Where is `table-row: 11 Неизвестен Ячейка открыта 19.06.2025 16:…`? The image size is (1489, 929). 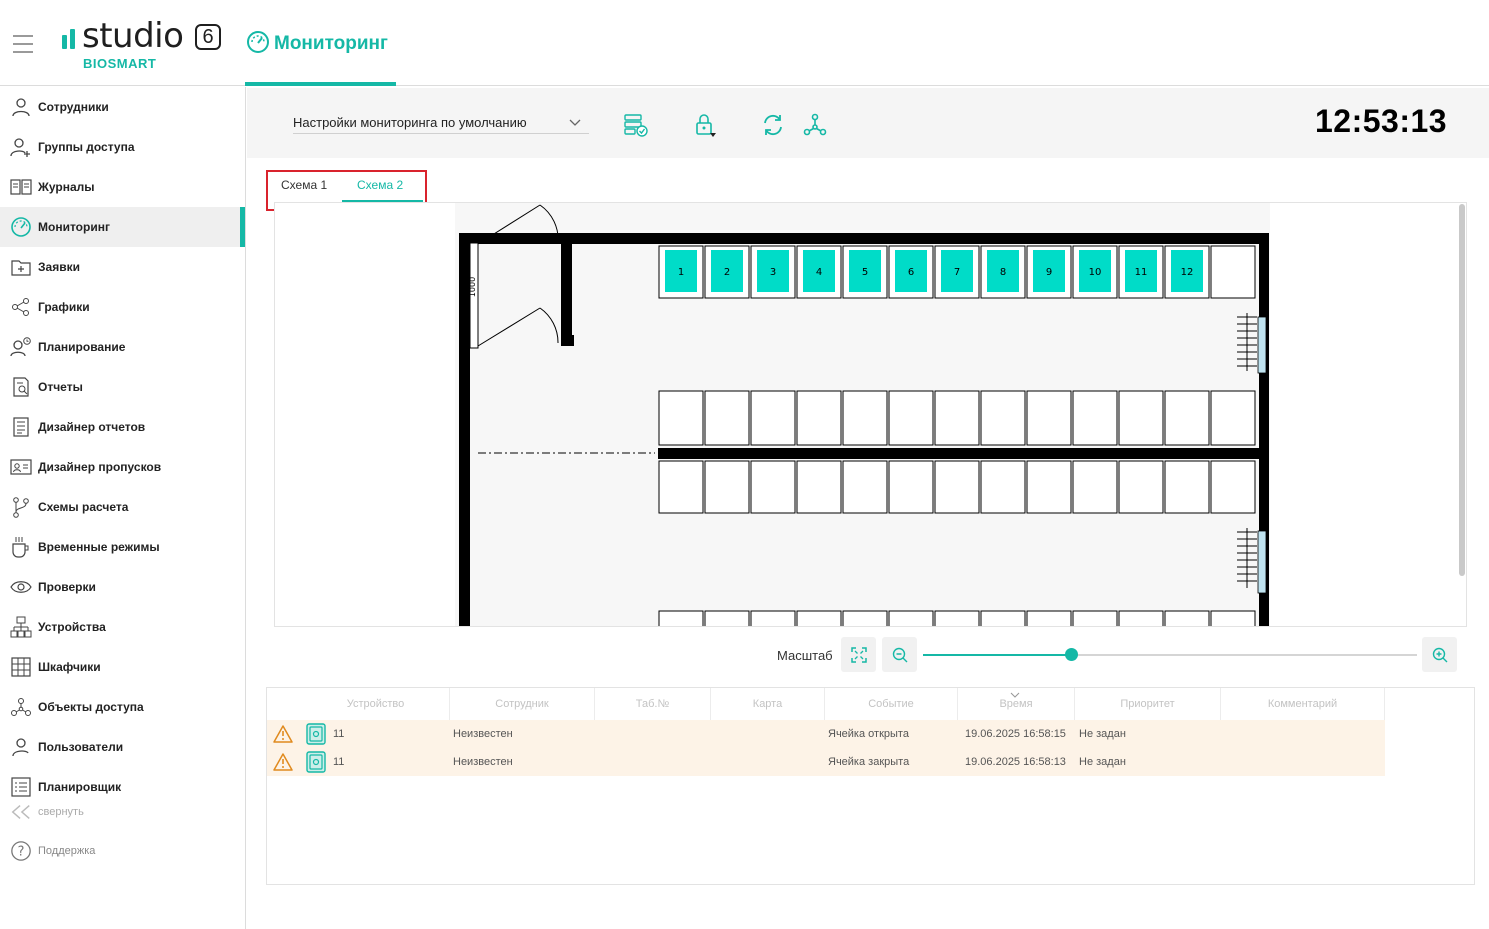 table-row: 11 Неизвестен Ячейка открыта 19.06.2025 16:… is located at coordinates (826, 734).